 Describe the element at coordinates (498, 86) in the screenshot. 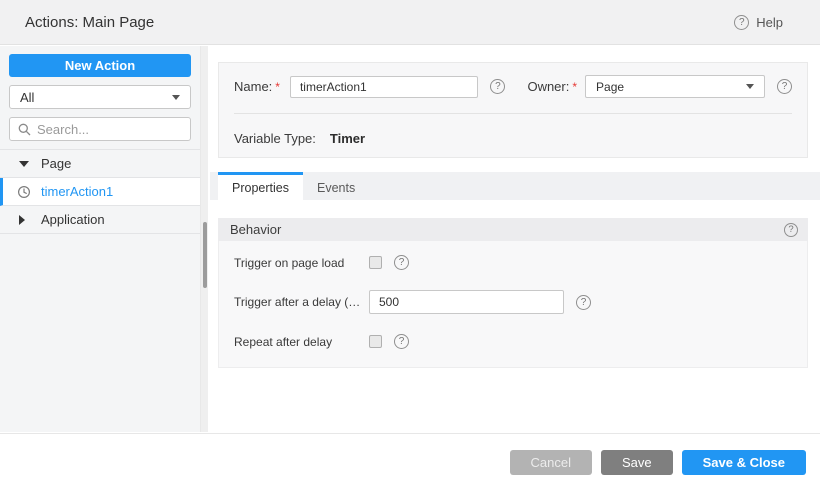

I see `name-help-icon` at that location.